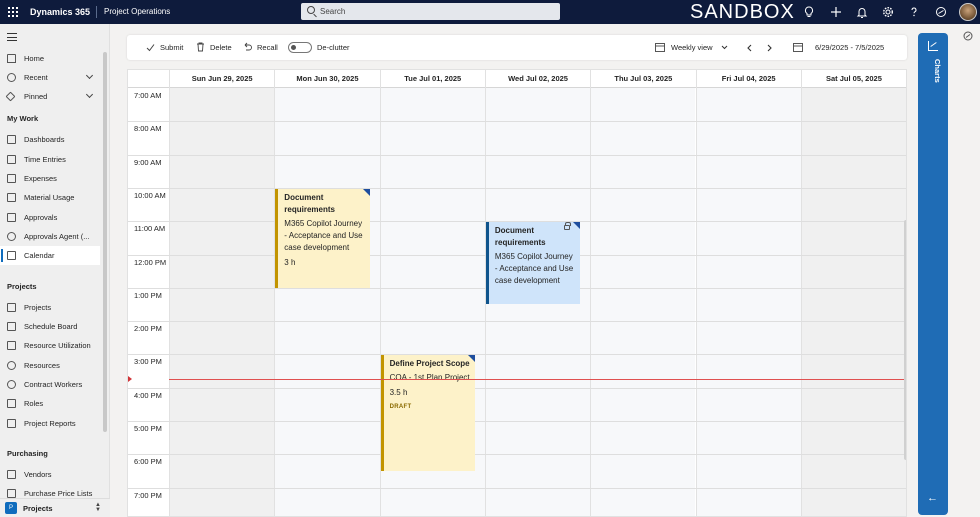 This screenshot has width=980, height=517. I want to click on box-icon, so click(11, 197).